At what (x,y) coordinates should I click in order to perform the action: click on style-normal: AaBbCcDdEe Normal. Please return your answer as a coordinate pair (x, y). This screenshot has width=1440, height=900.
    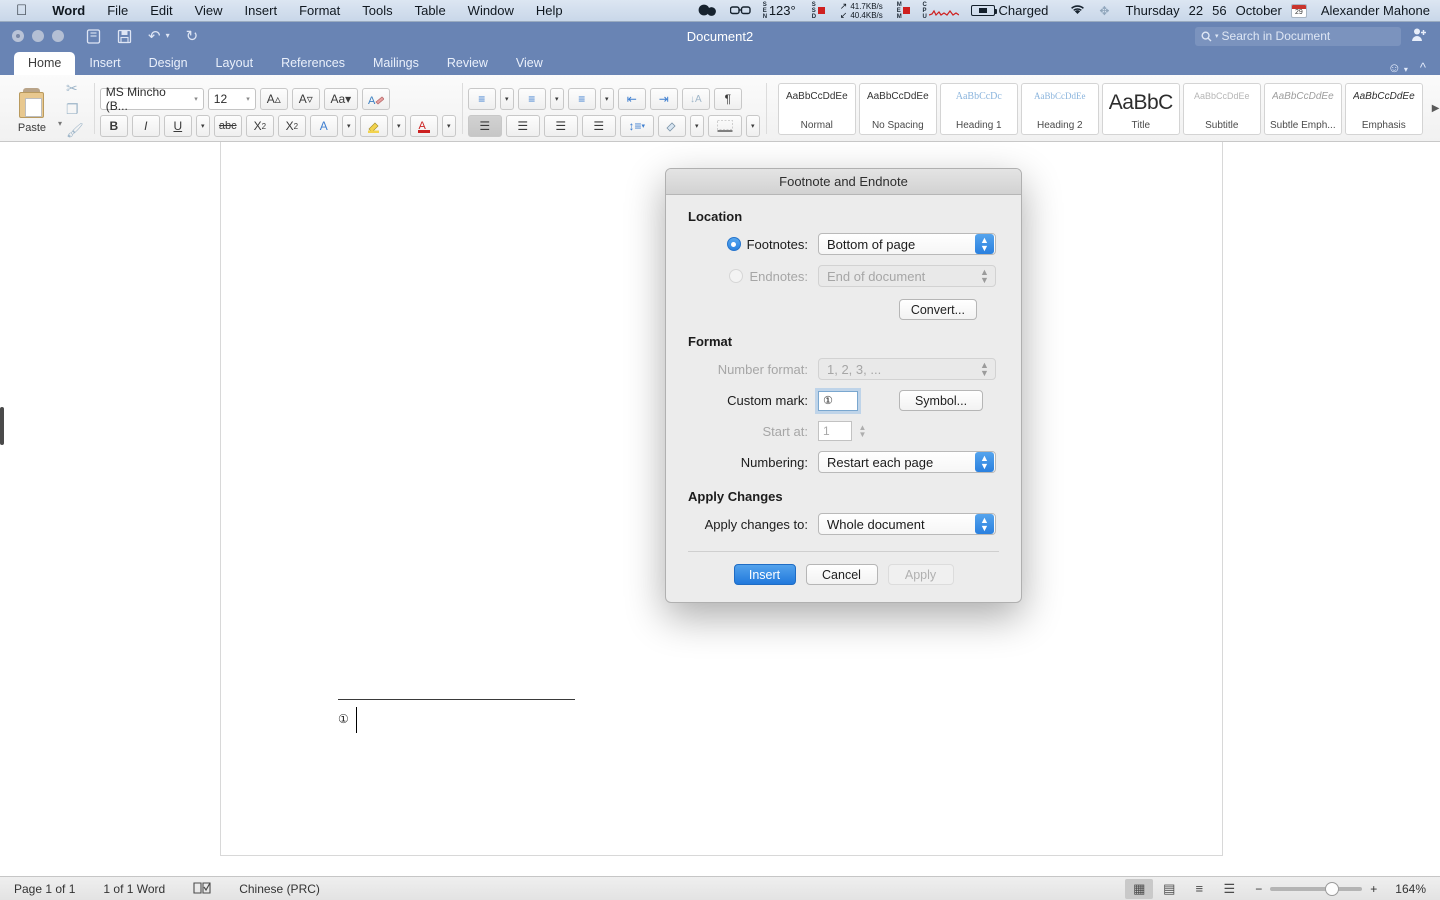
    Looking at the image, I should click on (816, 108).